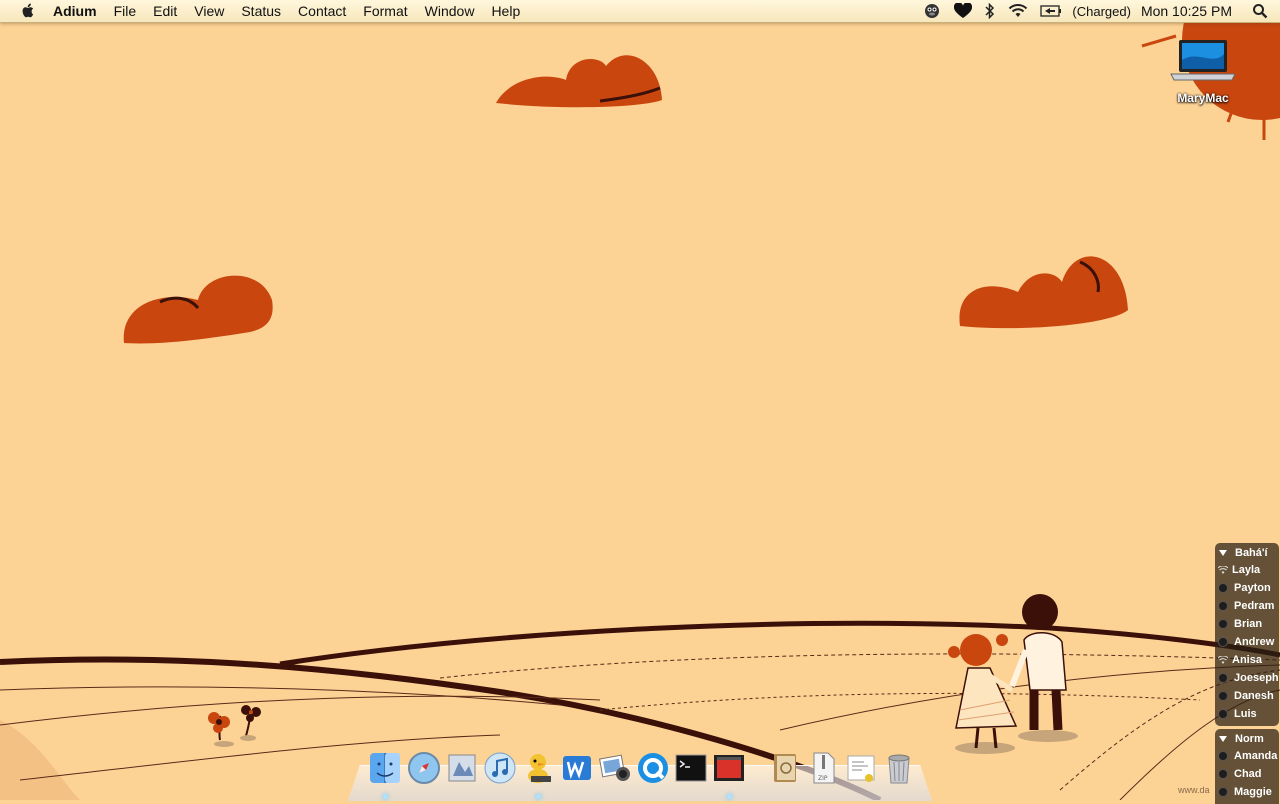  Describe the element at coordinates (653, 768) in the screenshot. I see `quicktime-icon` at that location.